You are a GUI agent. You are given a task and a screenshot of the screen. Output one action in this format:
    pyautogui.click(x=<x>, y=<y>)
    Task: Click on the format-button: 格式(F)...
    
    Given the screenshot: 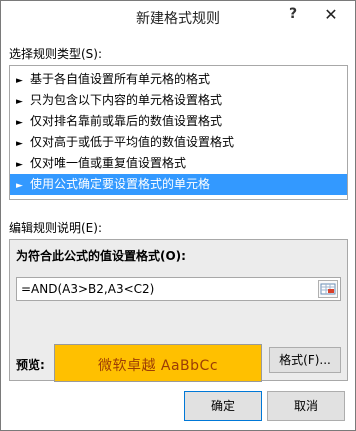 What is the action you would take?
    pyautogui.click(x=305, y=360)
    